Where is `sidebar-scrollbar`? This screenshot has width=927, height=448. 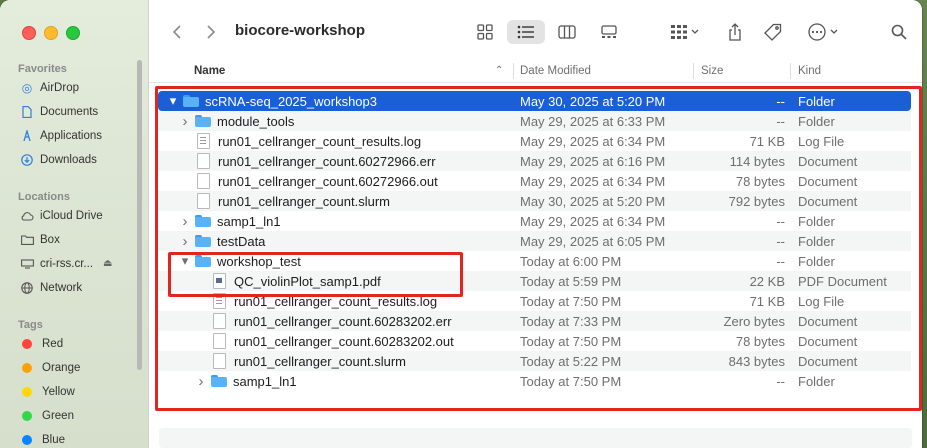 sidebar-scrollbar is located at coordinates (139, 215).